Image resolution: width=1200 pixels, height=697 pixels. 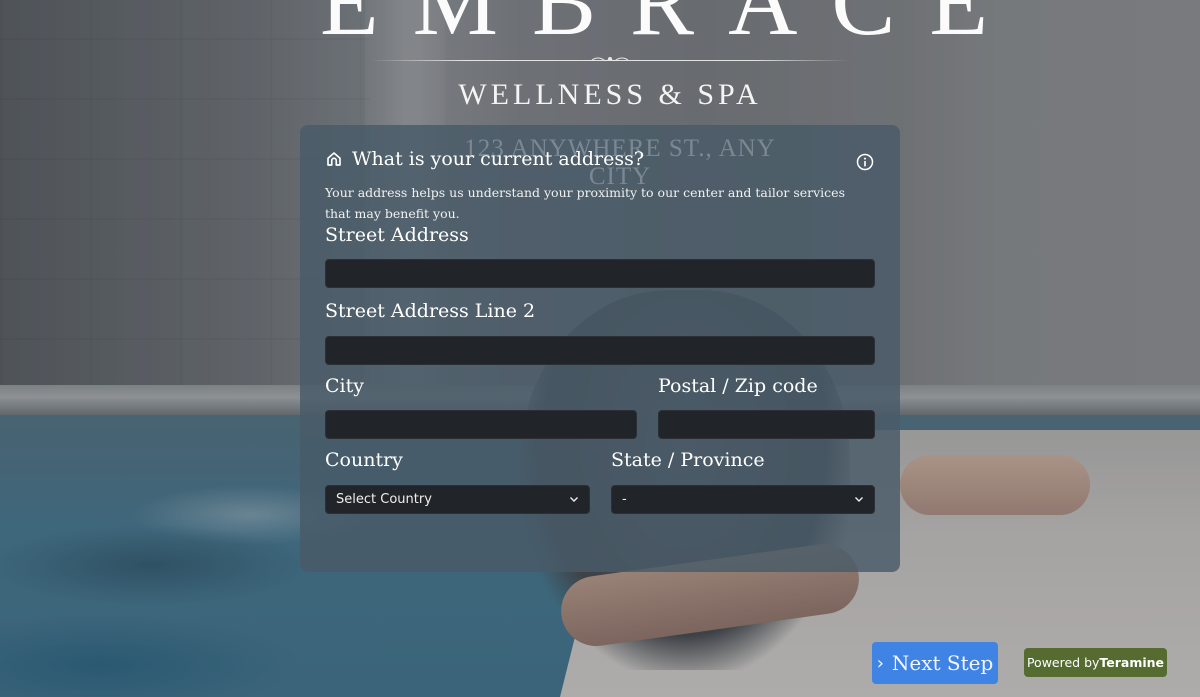 What do you see at coordinates (610, 94) in the screenshot?
I see `brand-tagline: WELLNESS & SPA` at bounding box center [610, 94].